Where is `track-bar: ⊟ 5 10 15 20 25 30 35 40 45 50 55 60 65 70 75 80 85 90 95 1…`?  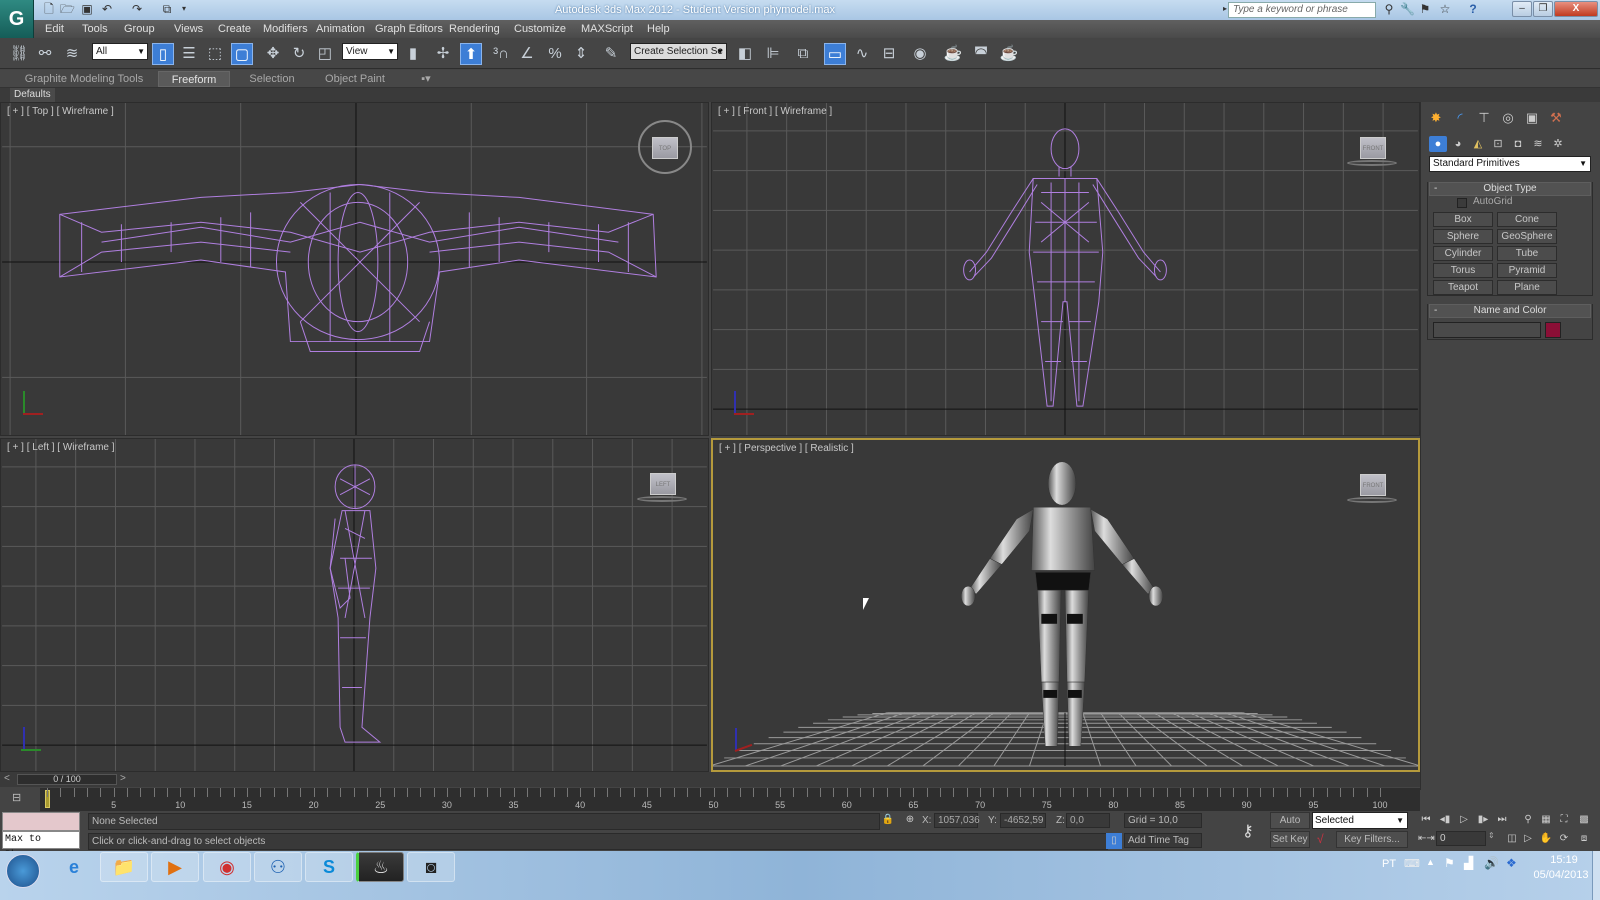
track-bar: ⊟ 5 10 15 20 25 30 35 40 45 50 55 60 65 70 75 80 85 90 95 1… is located at coordinates (710, 799).